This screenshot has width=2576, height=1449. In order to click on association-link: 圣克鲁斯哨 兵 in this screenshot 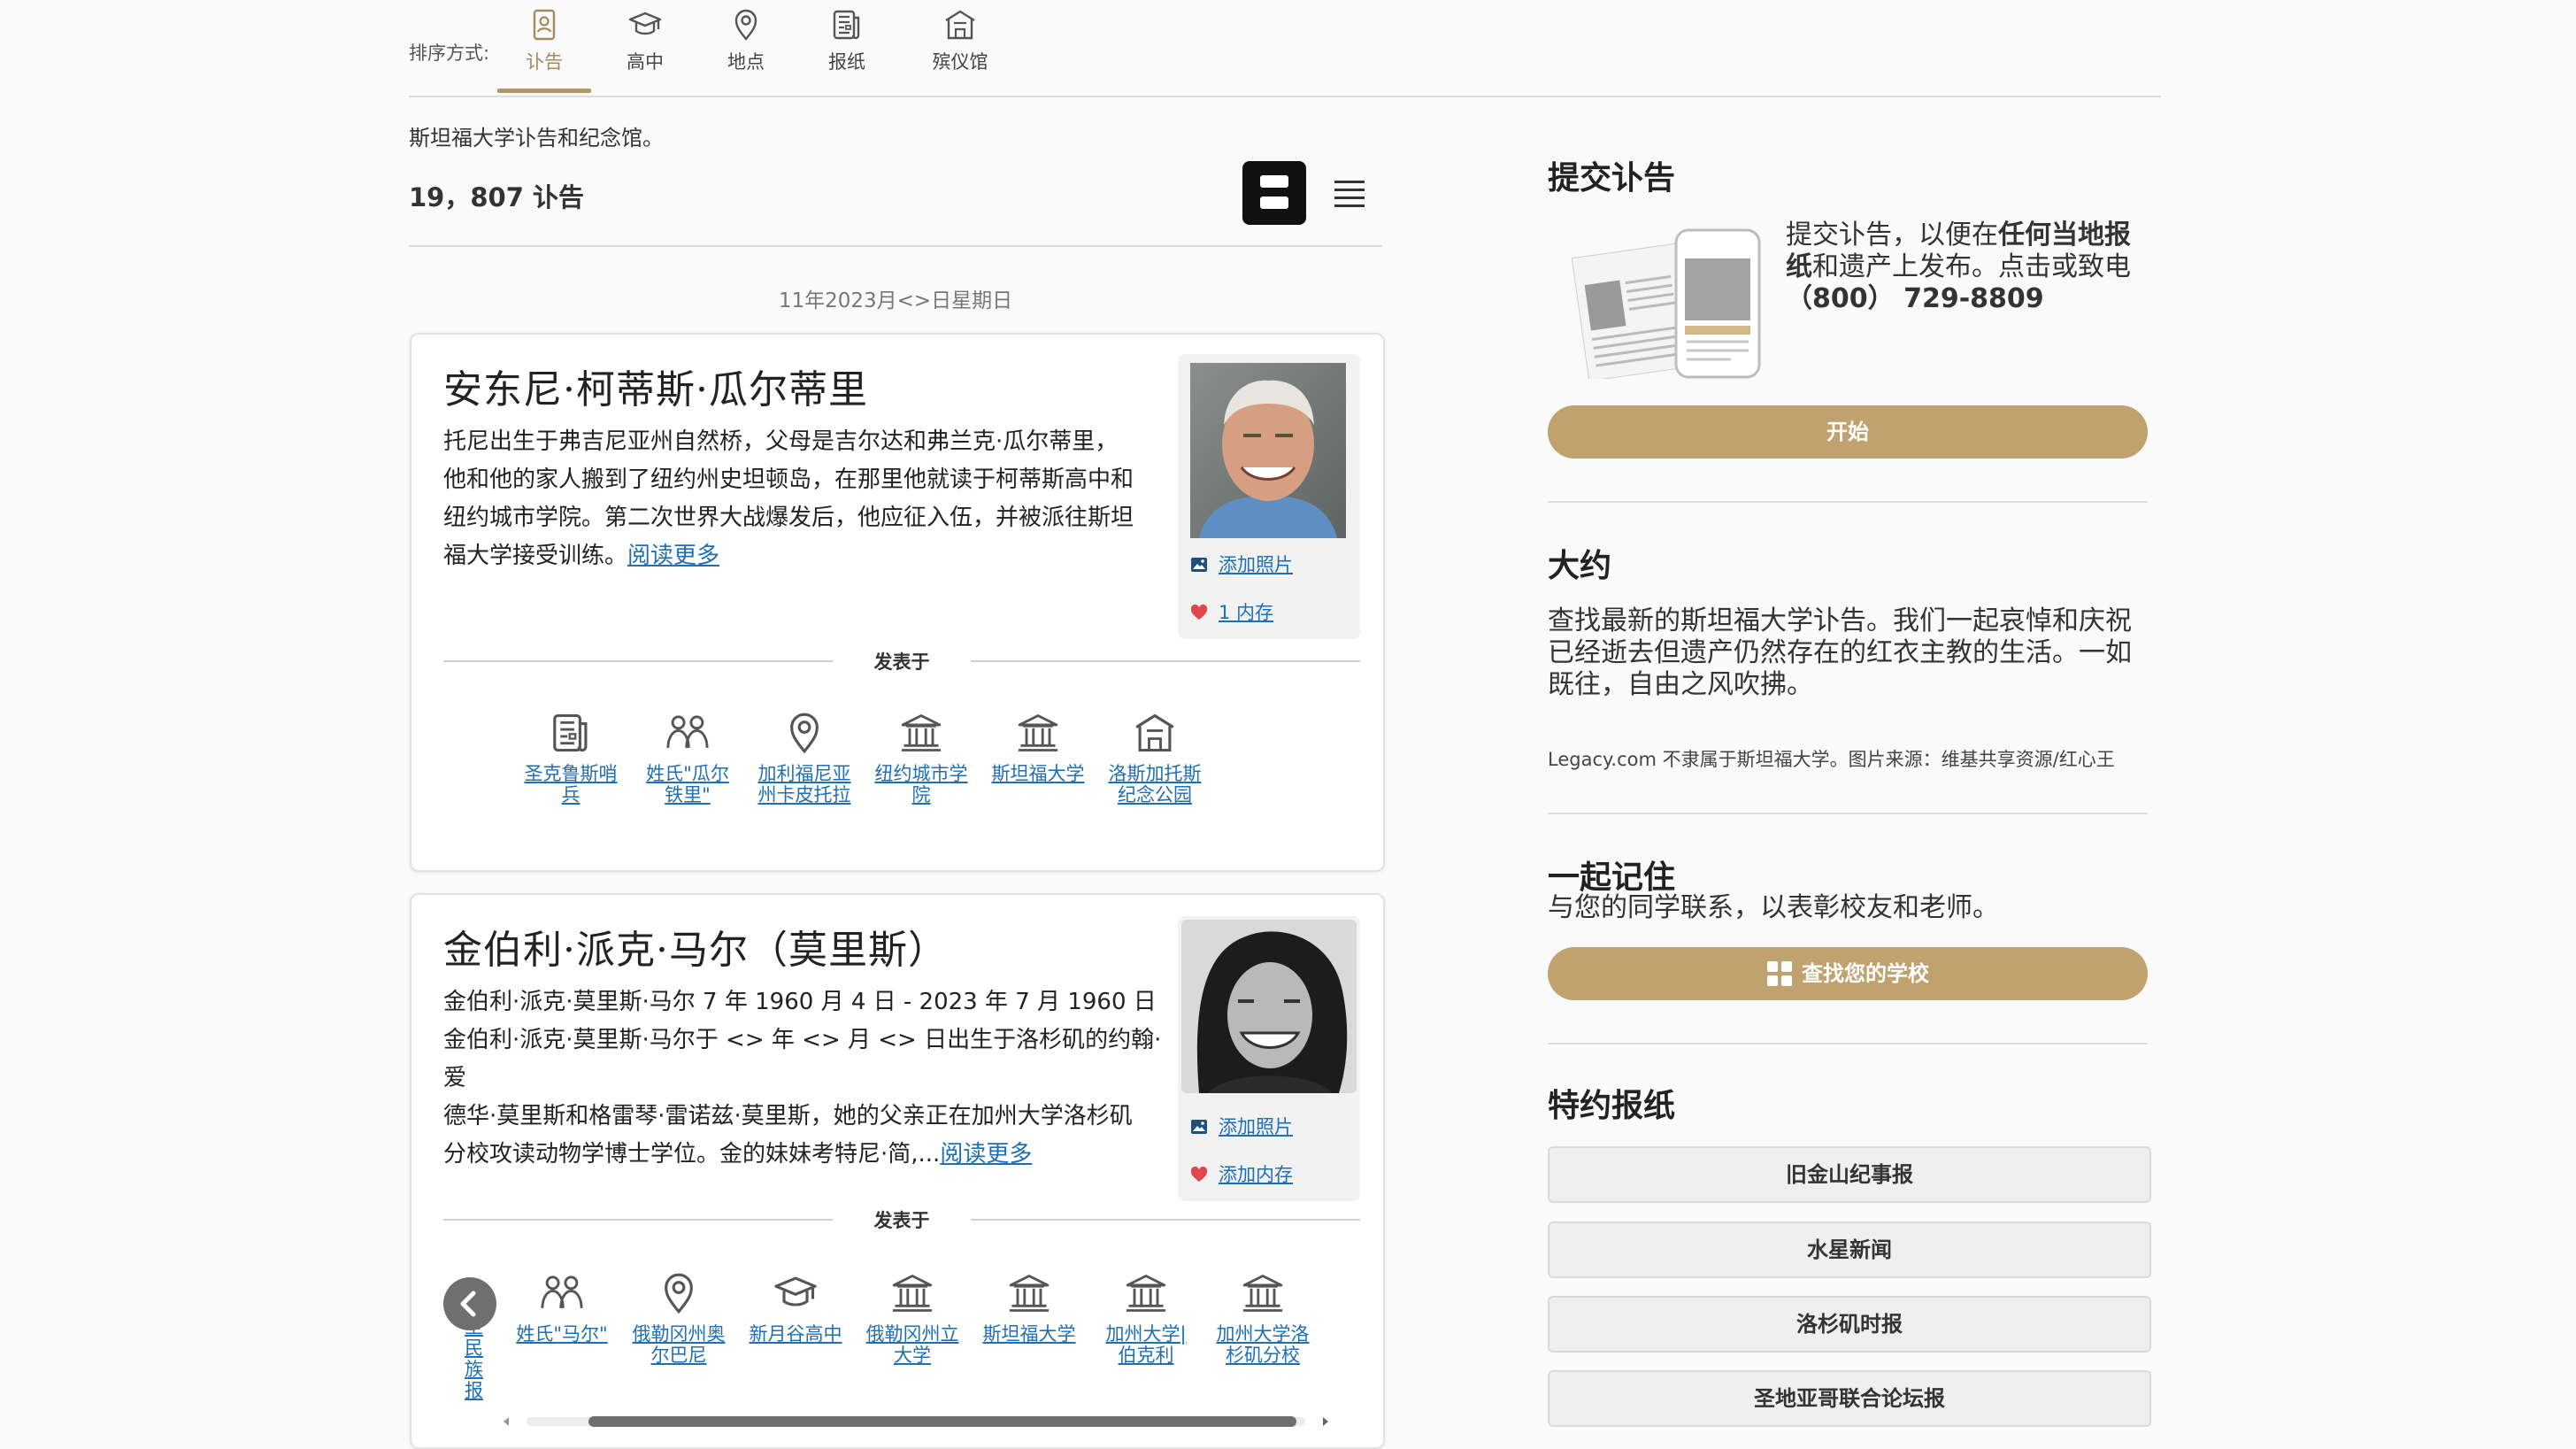, I will do `click(571, 757)`.